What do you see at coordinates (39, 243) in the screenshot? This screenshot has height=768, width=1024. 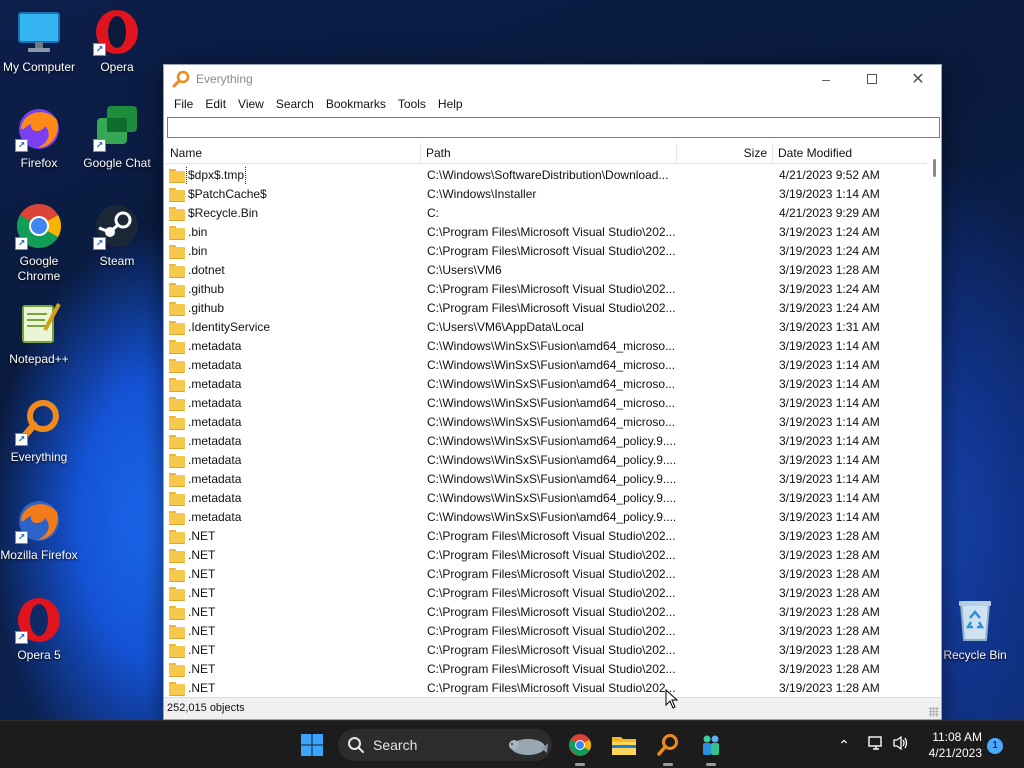 I see `desktop-icon-google-chrome: ↗ Google Chrome` at bounding box center [39, 243].